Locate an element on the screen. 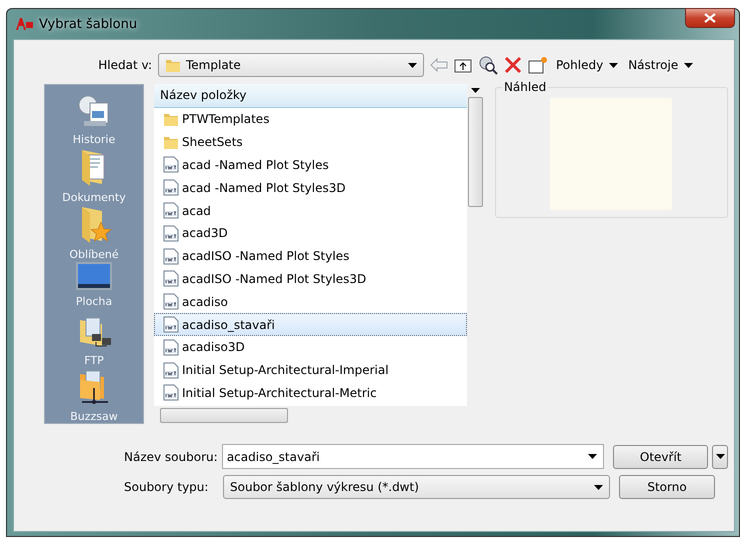 This screenshot has height=539, width=740. close-icon is located at coordinates (710, 18).